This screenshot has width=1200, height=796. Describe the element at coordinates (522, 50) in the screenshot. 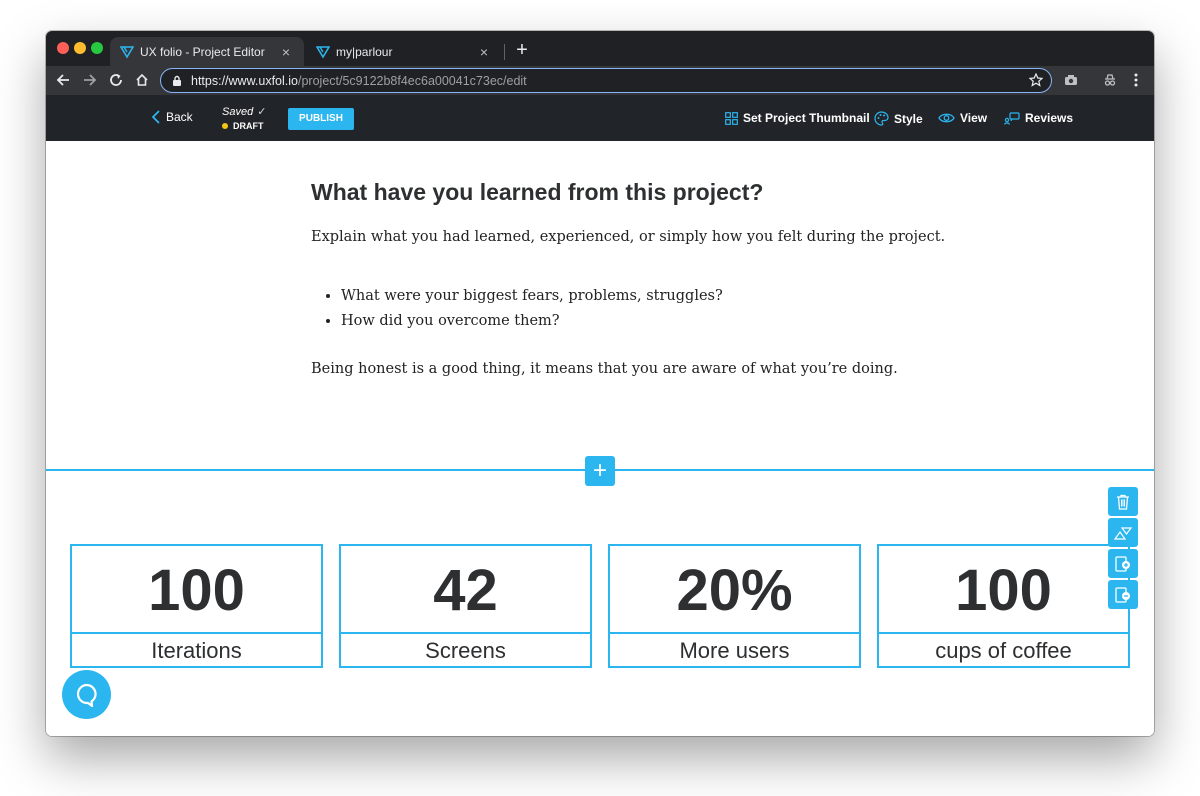

I see `new-tab-button: +` at that location.